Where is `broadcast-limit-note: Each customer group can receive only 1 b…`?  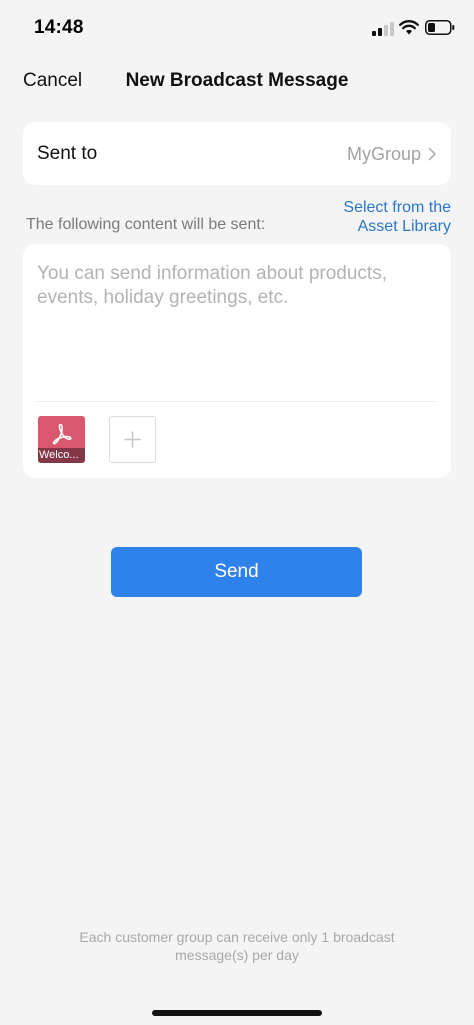
broadcast-limit-note: Each customer group can receive only 1 b… is located at coordinates (237, 946).